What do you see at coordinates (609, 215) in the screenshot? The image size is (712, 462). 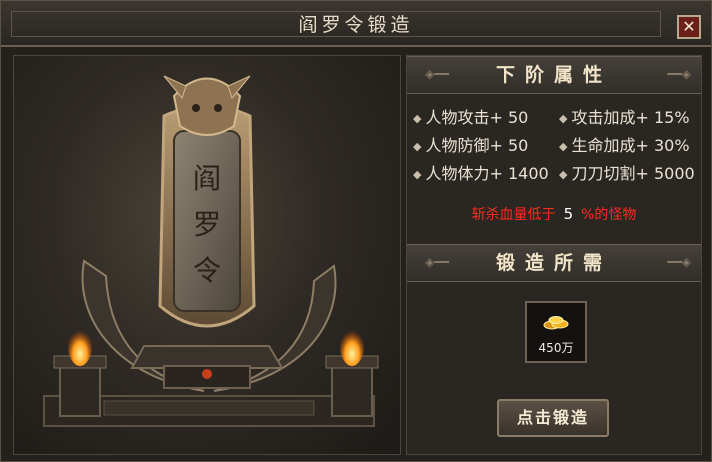 I see `execute-note-suffix: %的怪物` at bounding box center [609, 215].